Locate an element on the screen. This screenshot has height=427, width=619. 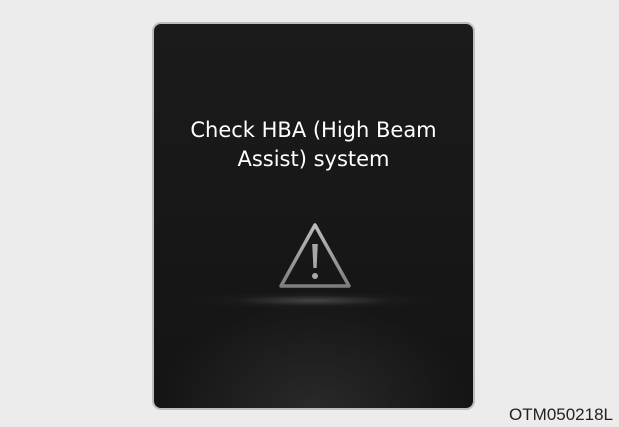
warning-message-line-1: Check HBA (High Beam is located at coordinates (313, 130).